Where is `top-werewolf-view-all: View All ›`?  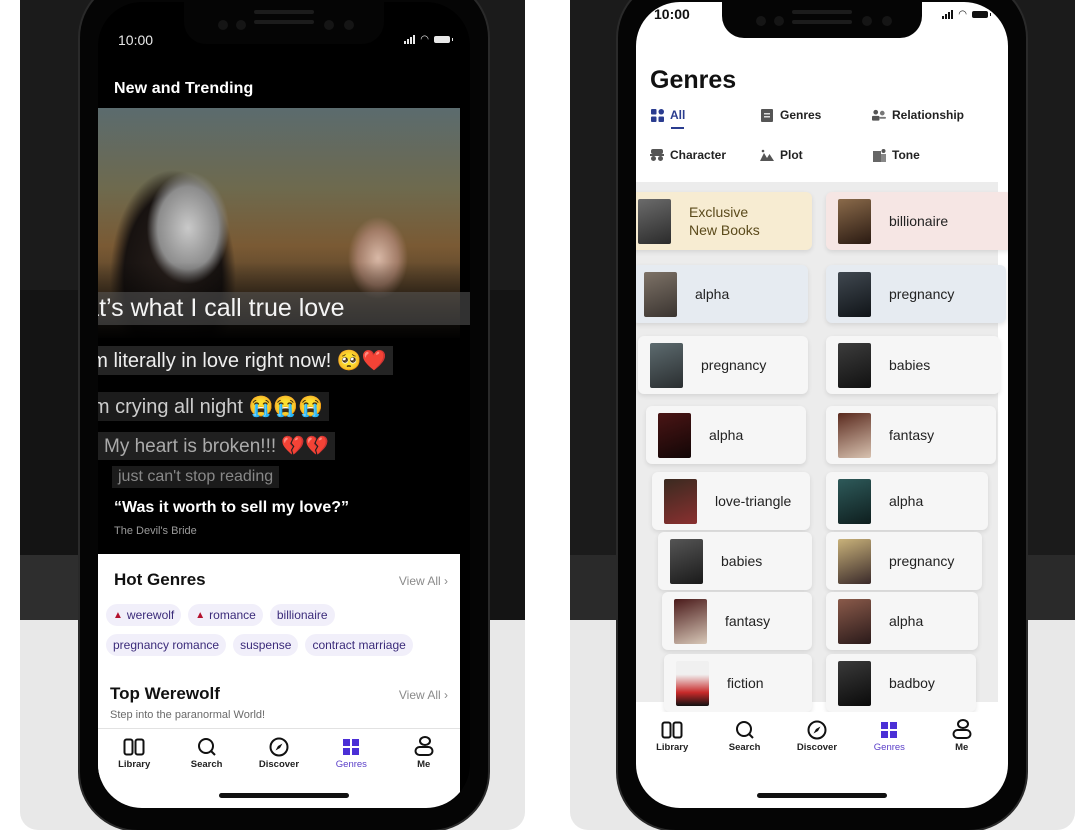
top-werewolf-view-all: View All › is located at coordinates (423, 695).